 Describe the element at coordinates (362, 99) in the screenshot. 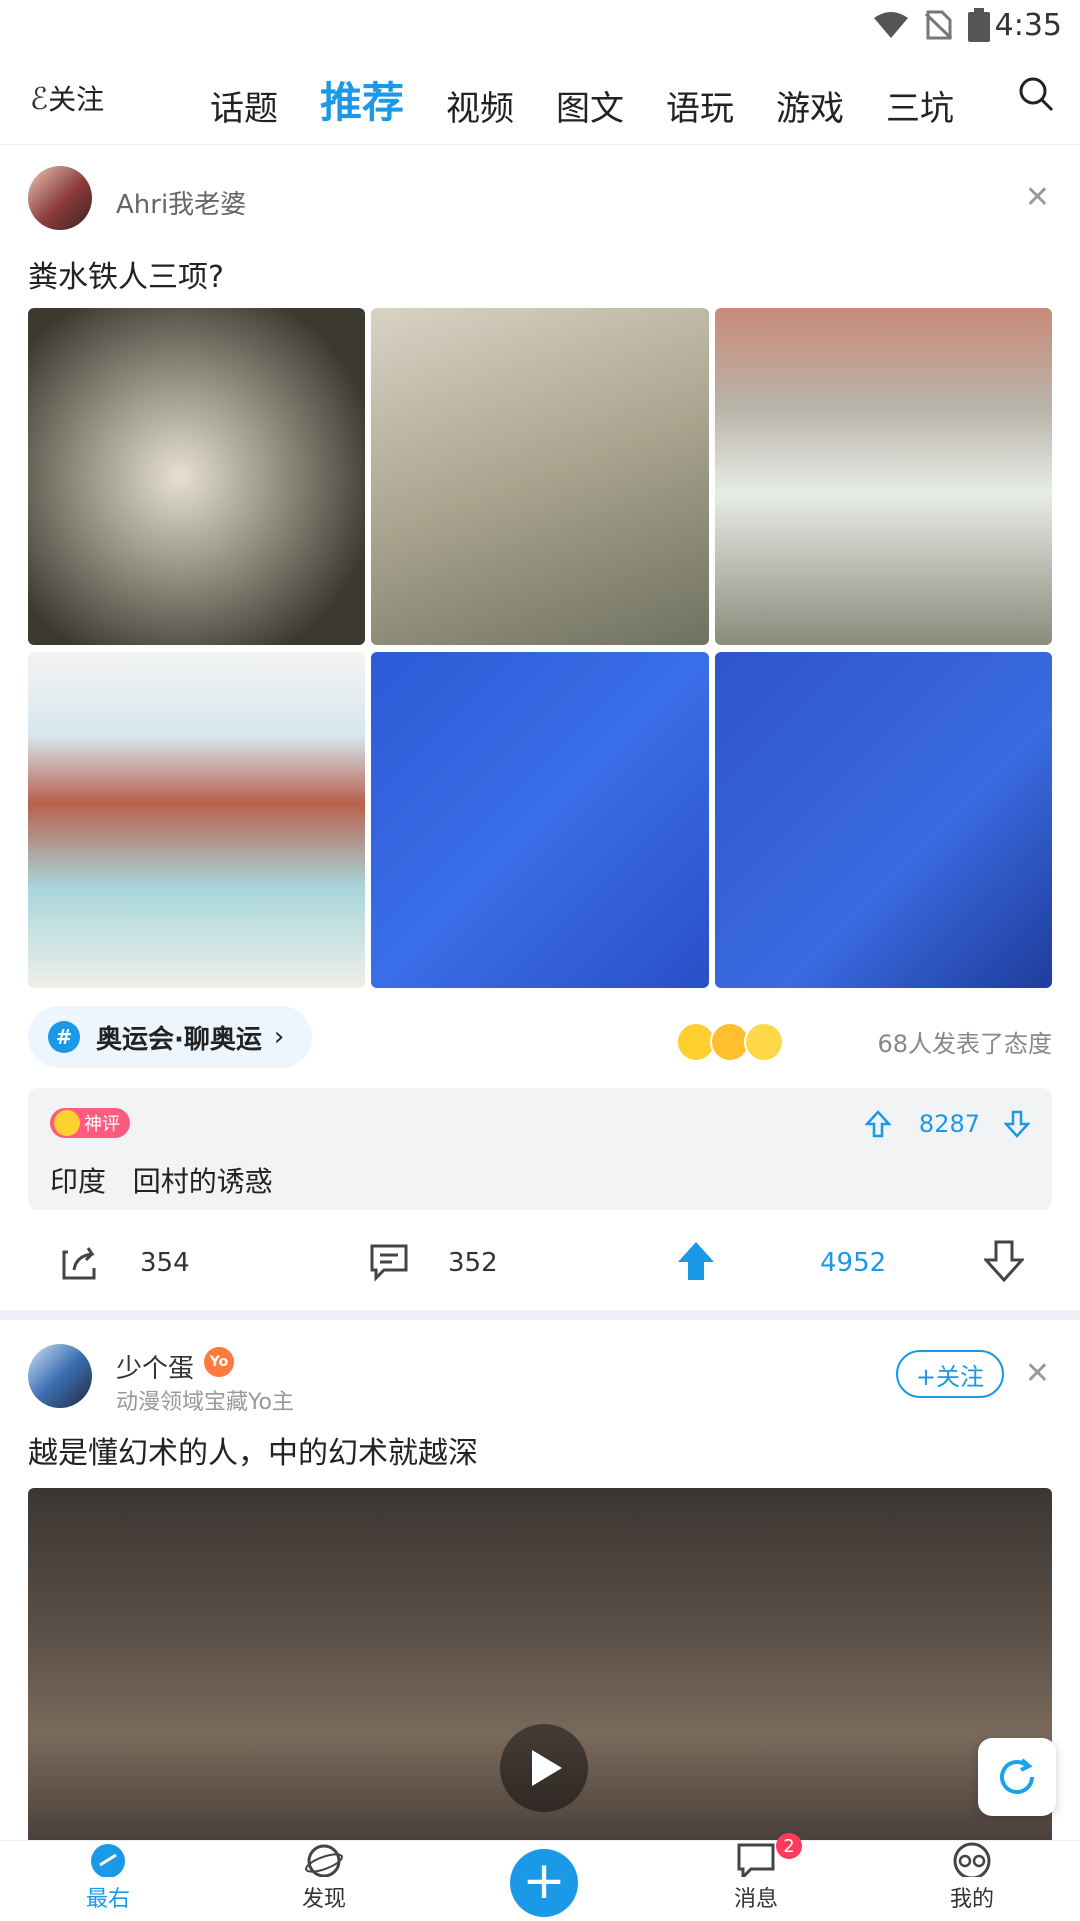

I see `tab-recommended: 推荐` at that location.